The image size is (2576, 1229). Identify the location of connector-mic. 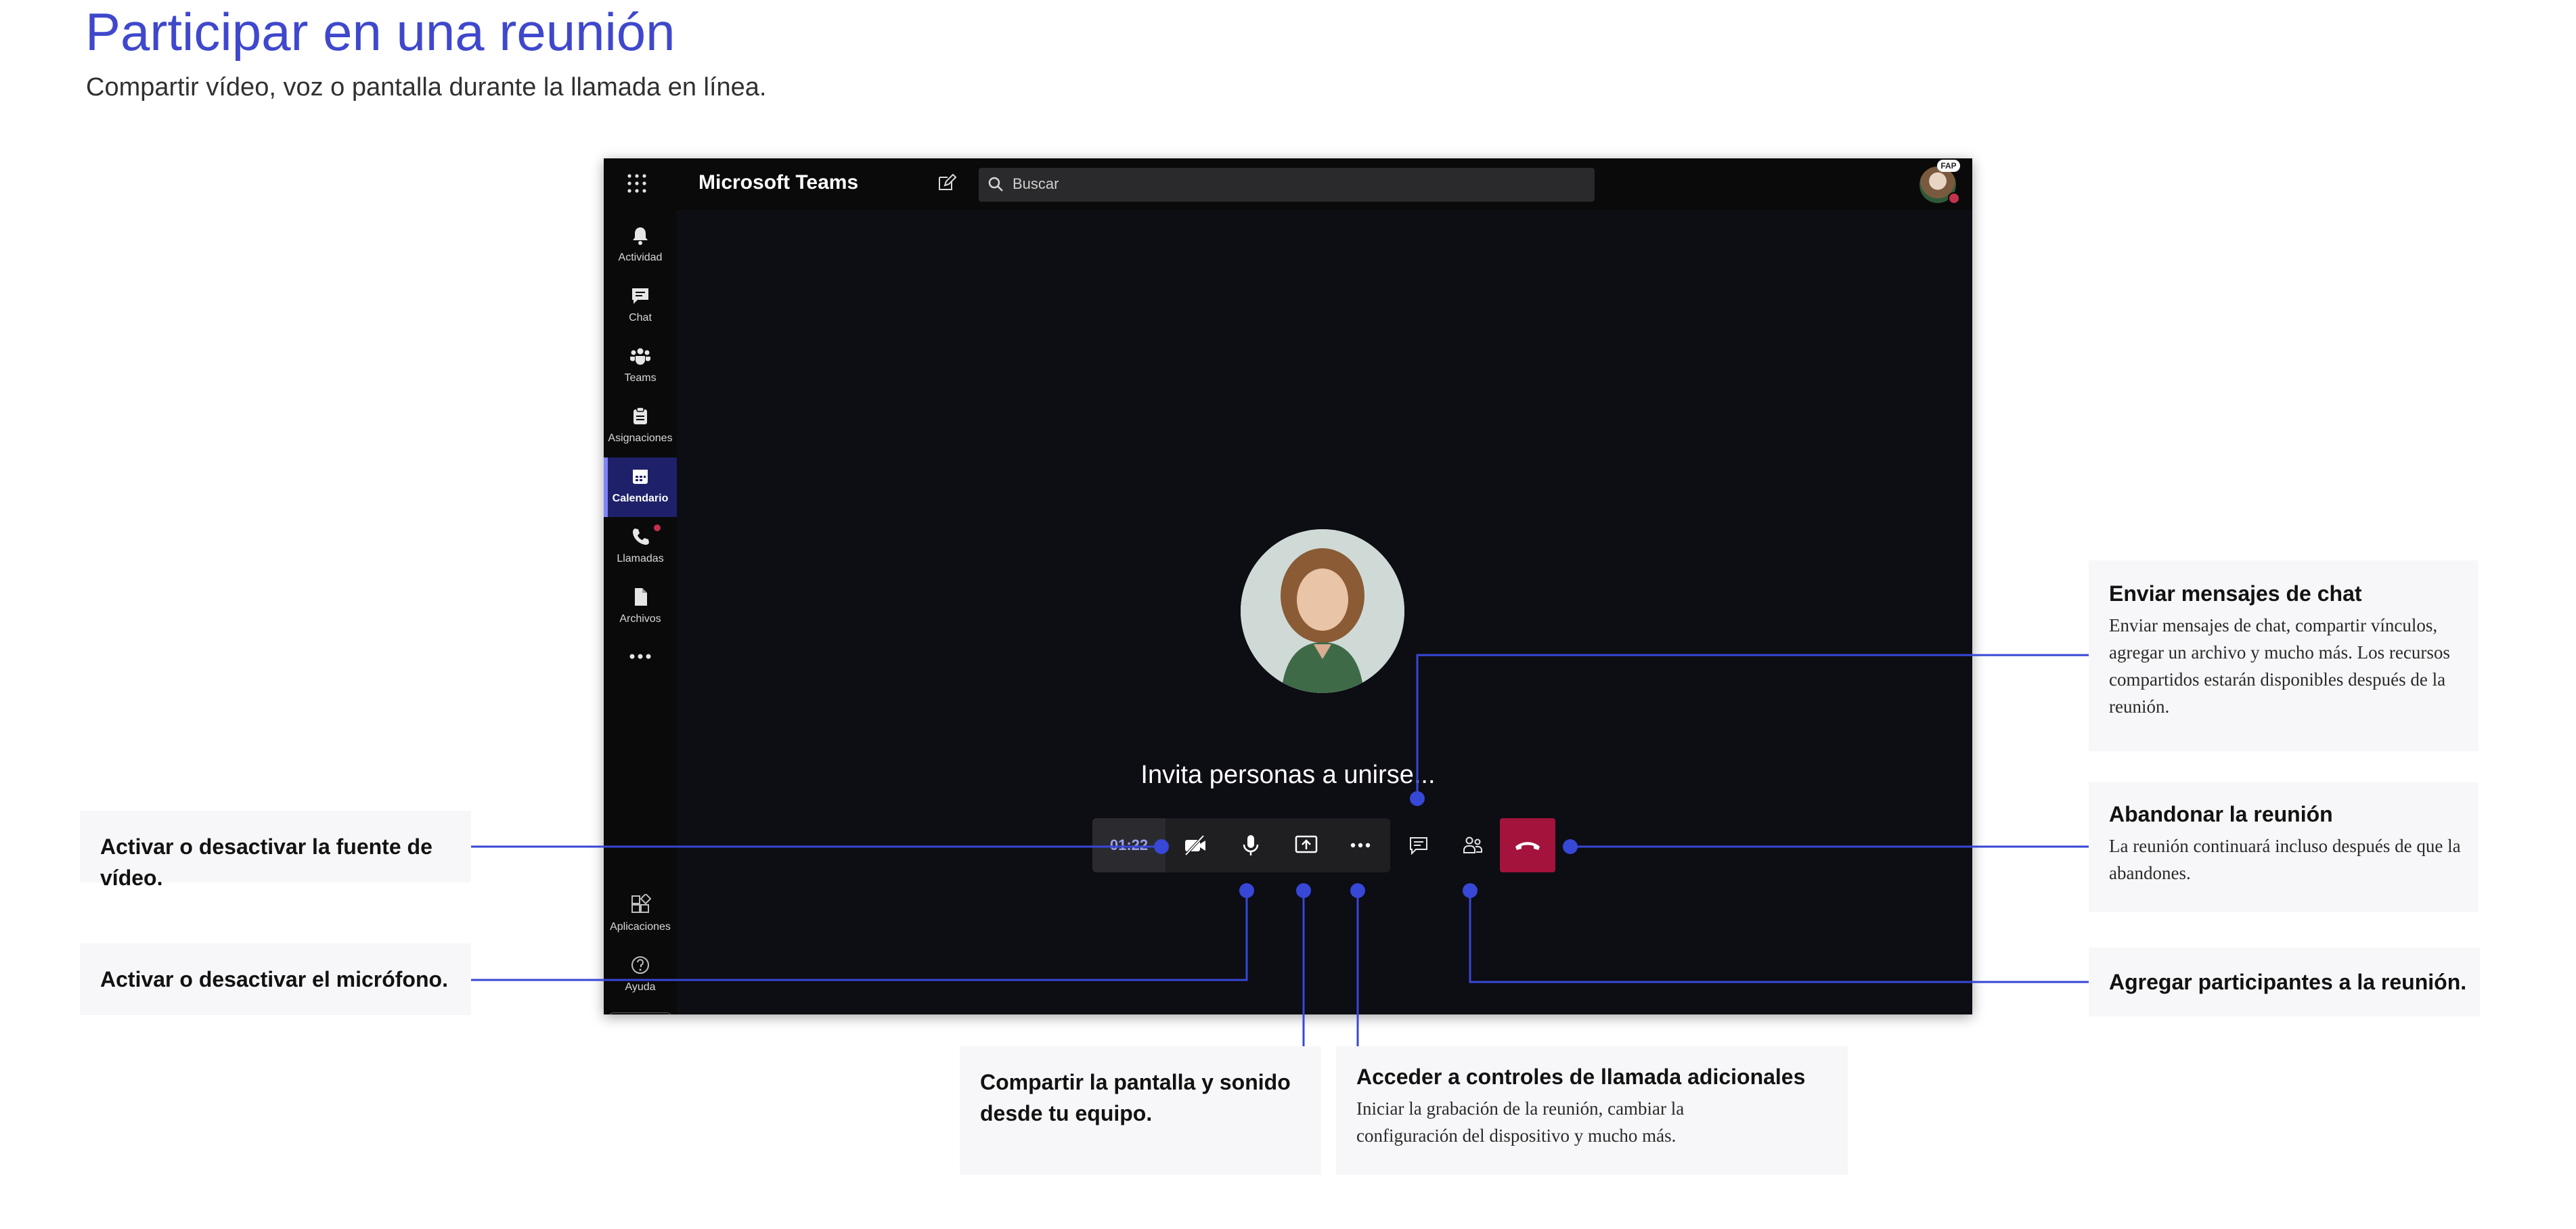
(859, 936).